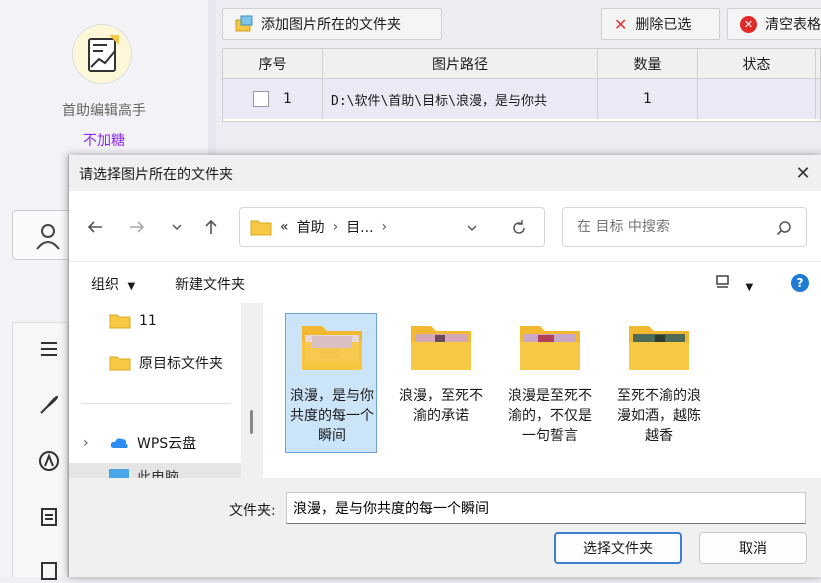  What do you see at coordinates (757, 99) in the screenshot?
I see `row-status` at bounding box center [757, 99].